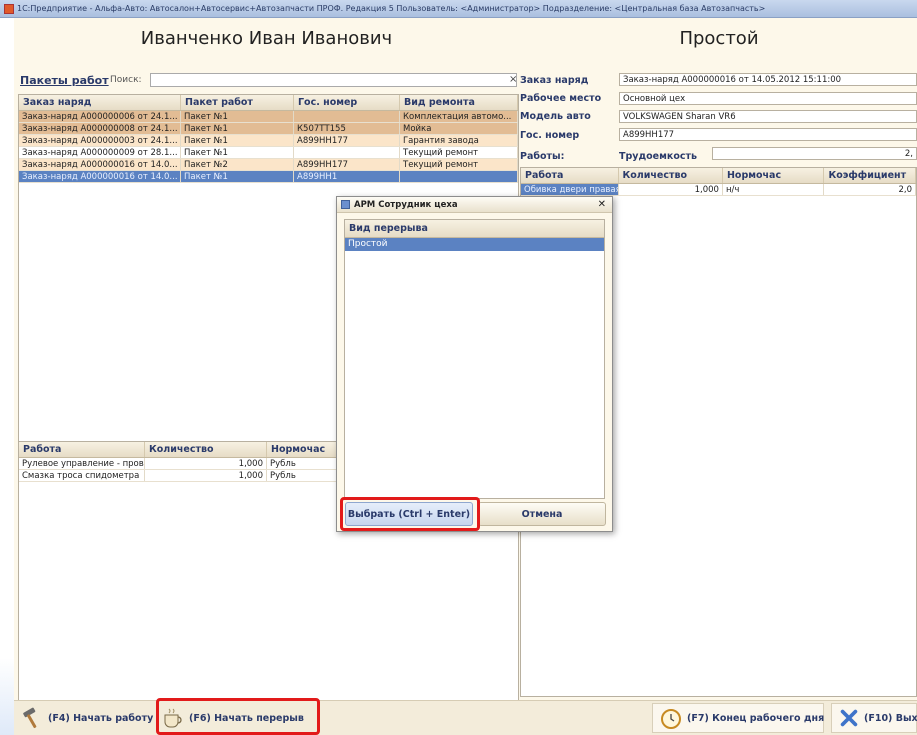 This screenshot has width=917, height=735. I want to click on works-label: Работы:, so click(542, 156).